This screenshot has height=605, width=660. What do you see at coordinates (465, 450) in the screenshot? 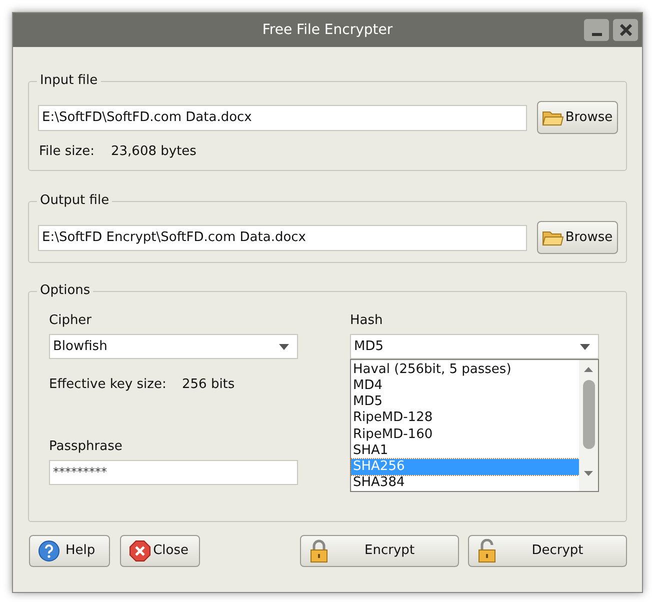
I see `dropdown-option: SHA1` at bounding box center [465, 450].